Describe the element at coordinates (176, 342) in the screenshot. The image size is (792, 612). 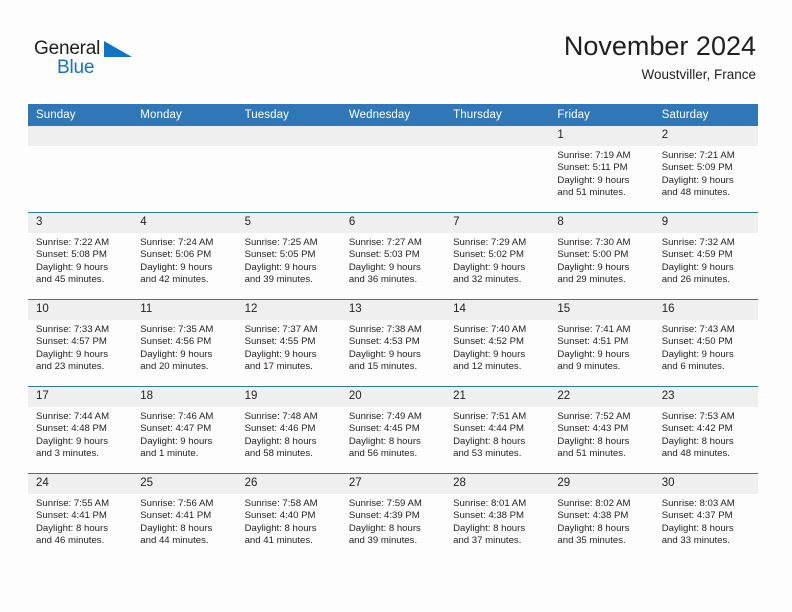
I see `sunset-time: Sunset: 4:56 PM` at that location.